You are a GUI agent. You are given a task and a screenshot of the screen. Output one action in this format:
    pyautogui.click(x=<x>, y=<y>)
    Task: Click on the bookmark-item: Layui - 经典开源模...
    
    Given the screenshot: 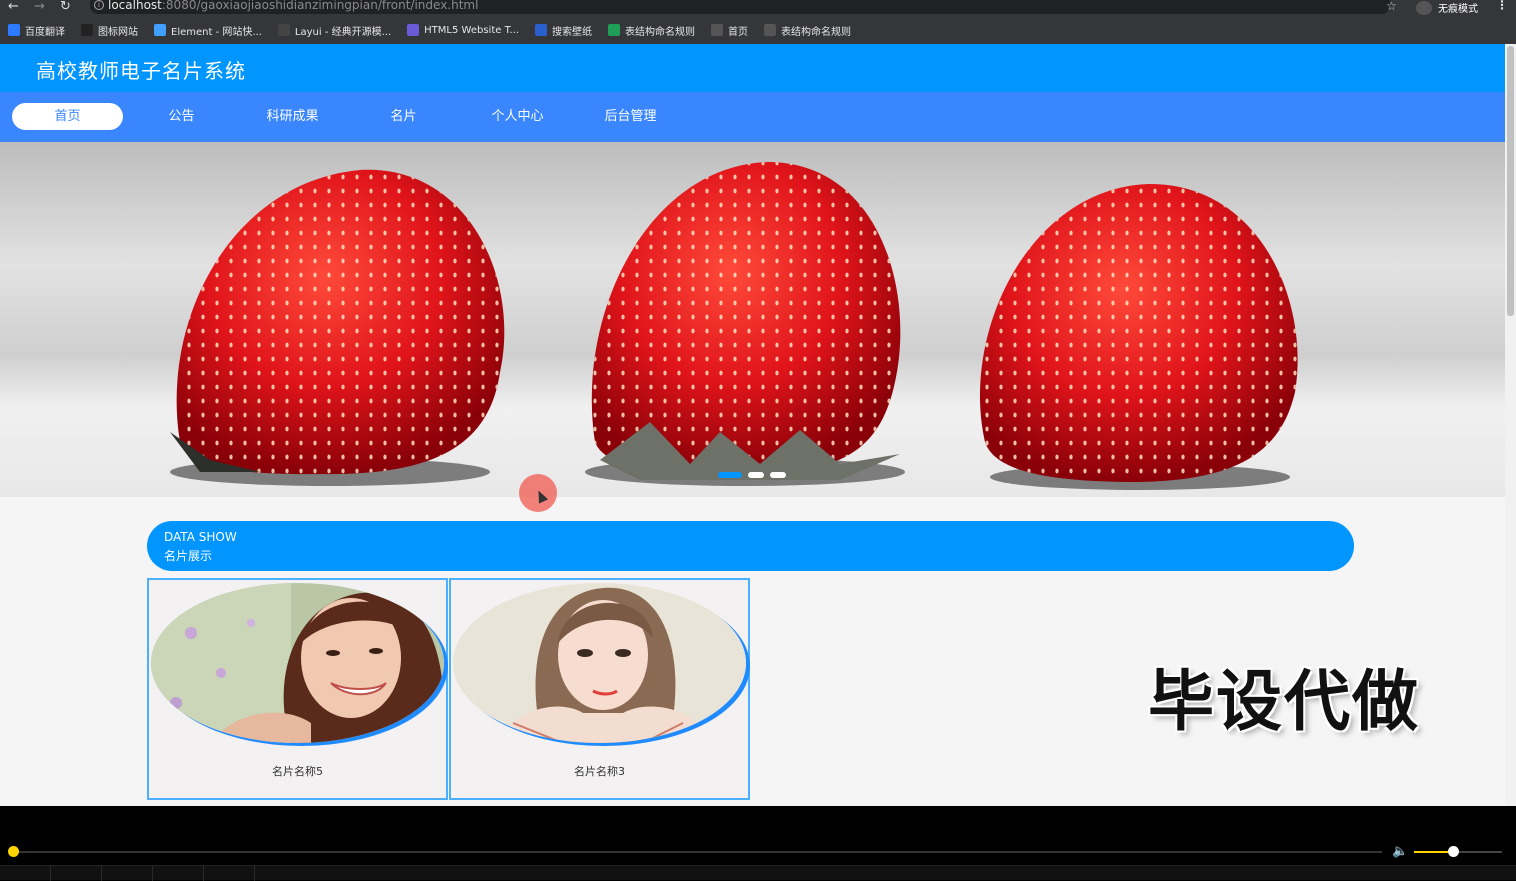 What is the action you would take?
    pyautogui.click(x=334, y=30)
    